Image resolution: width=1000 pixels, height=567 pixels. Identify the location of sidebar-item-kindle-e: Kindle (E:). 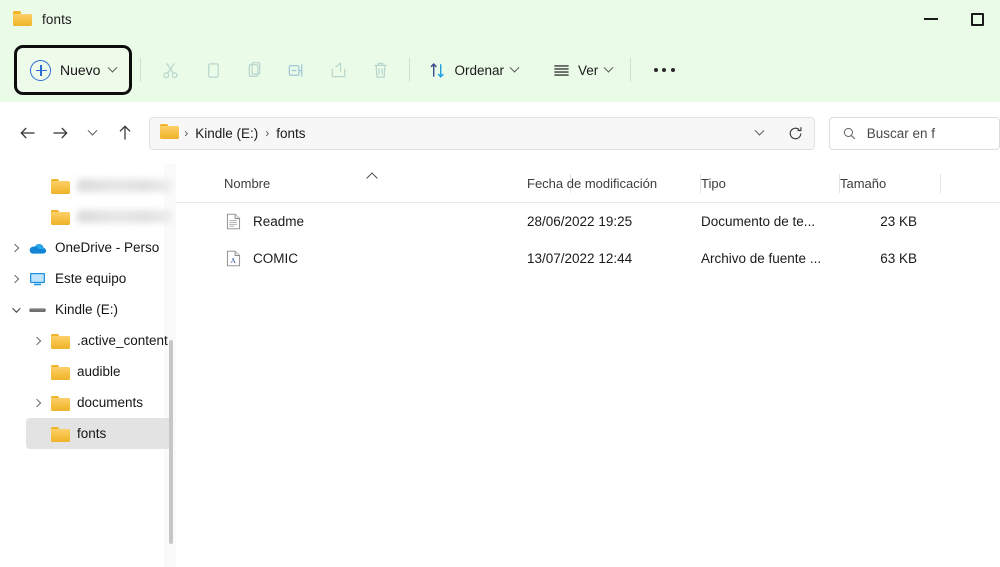
(88, 309).